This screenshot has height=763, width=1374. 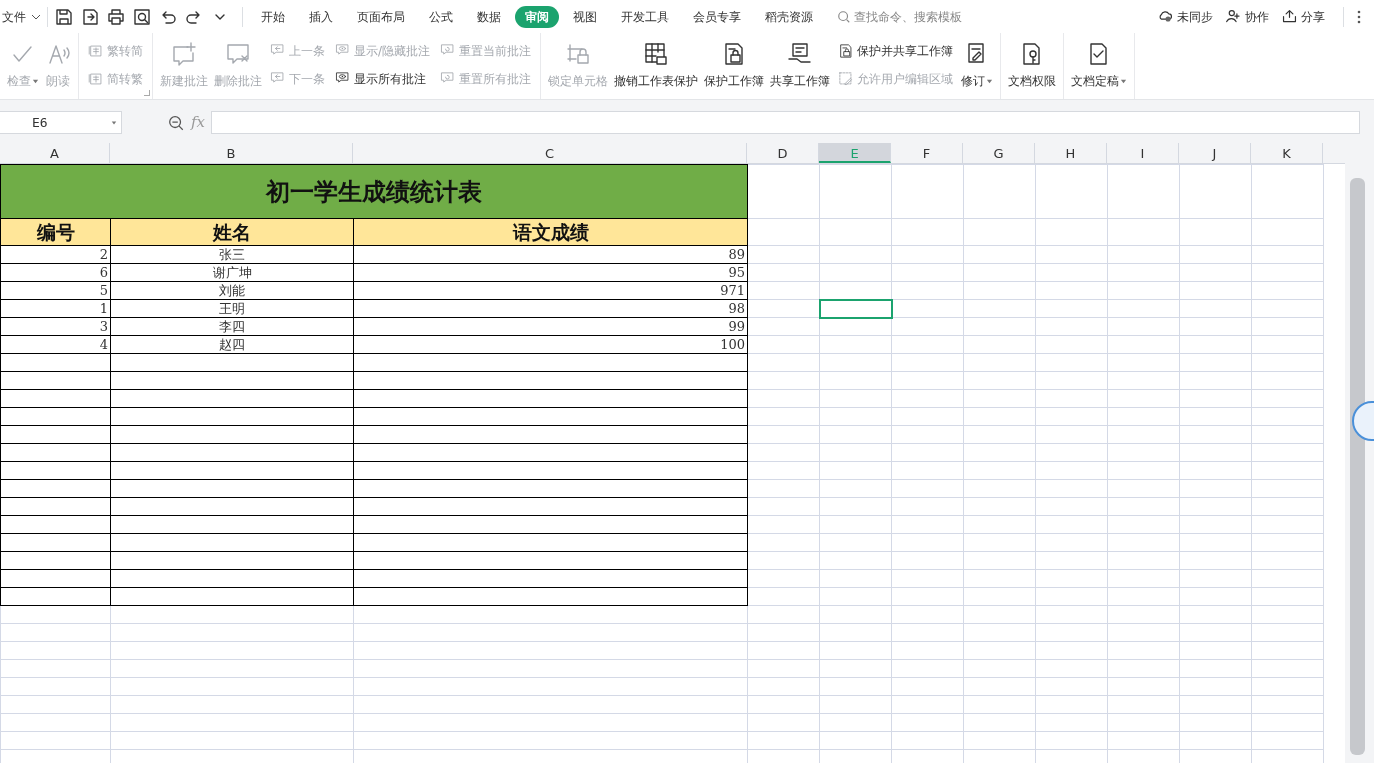 I want to click on formula-input, so click(x=785, y=122).